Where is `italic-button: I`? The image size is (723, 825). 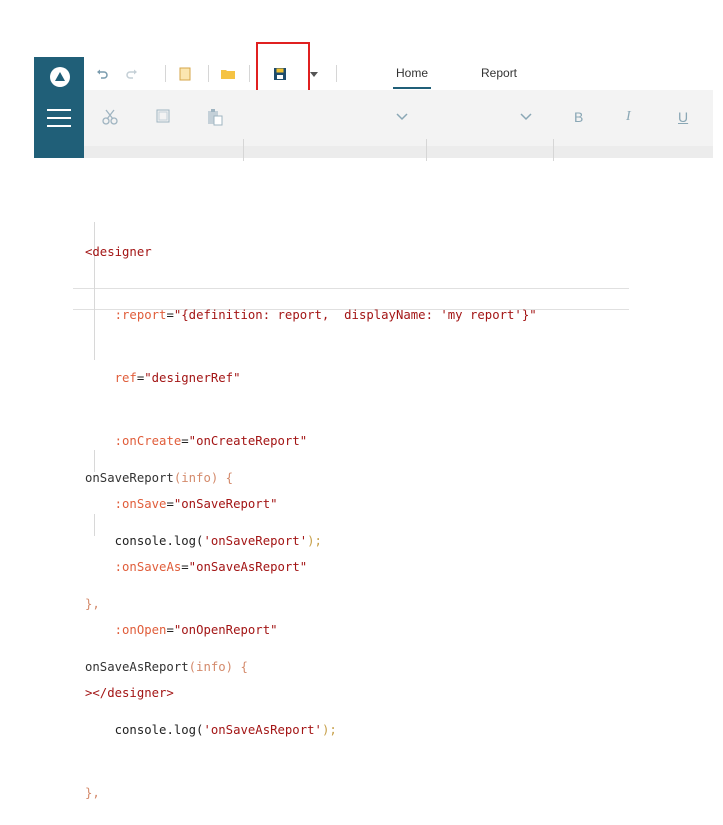
italic-button: I is located at coordinates (628, 117).